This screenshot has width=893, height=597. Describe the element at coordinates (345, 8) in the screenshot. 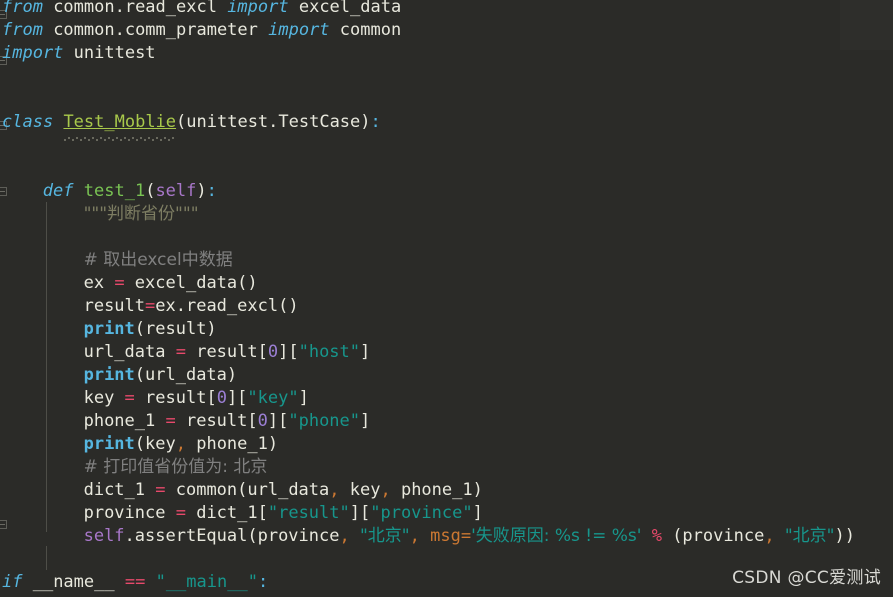

I see `code-token: excel_data` at that location.